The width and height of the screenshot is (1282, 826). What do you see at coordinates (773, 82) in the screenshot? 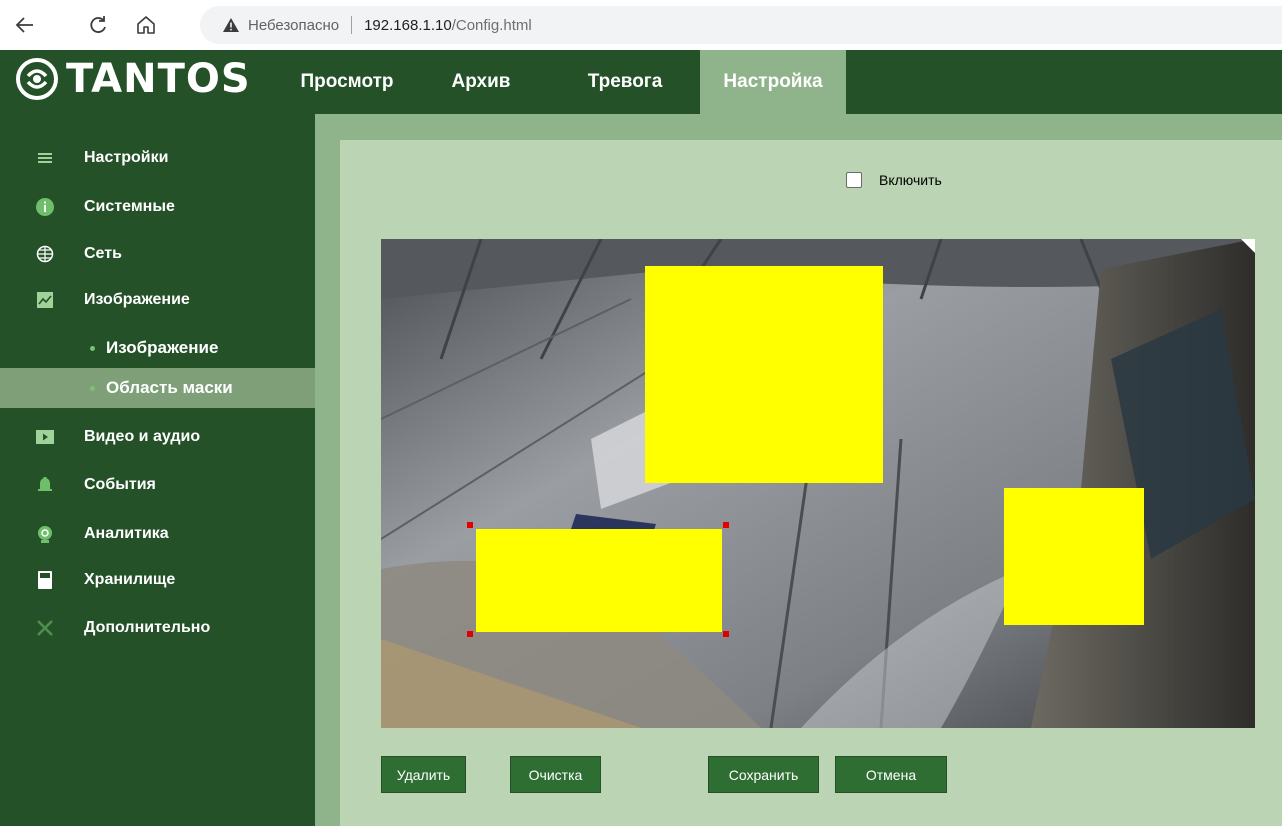
I see `tab-settings: Настройка` at bounding box center [773, 82].